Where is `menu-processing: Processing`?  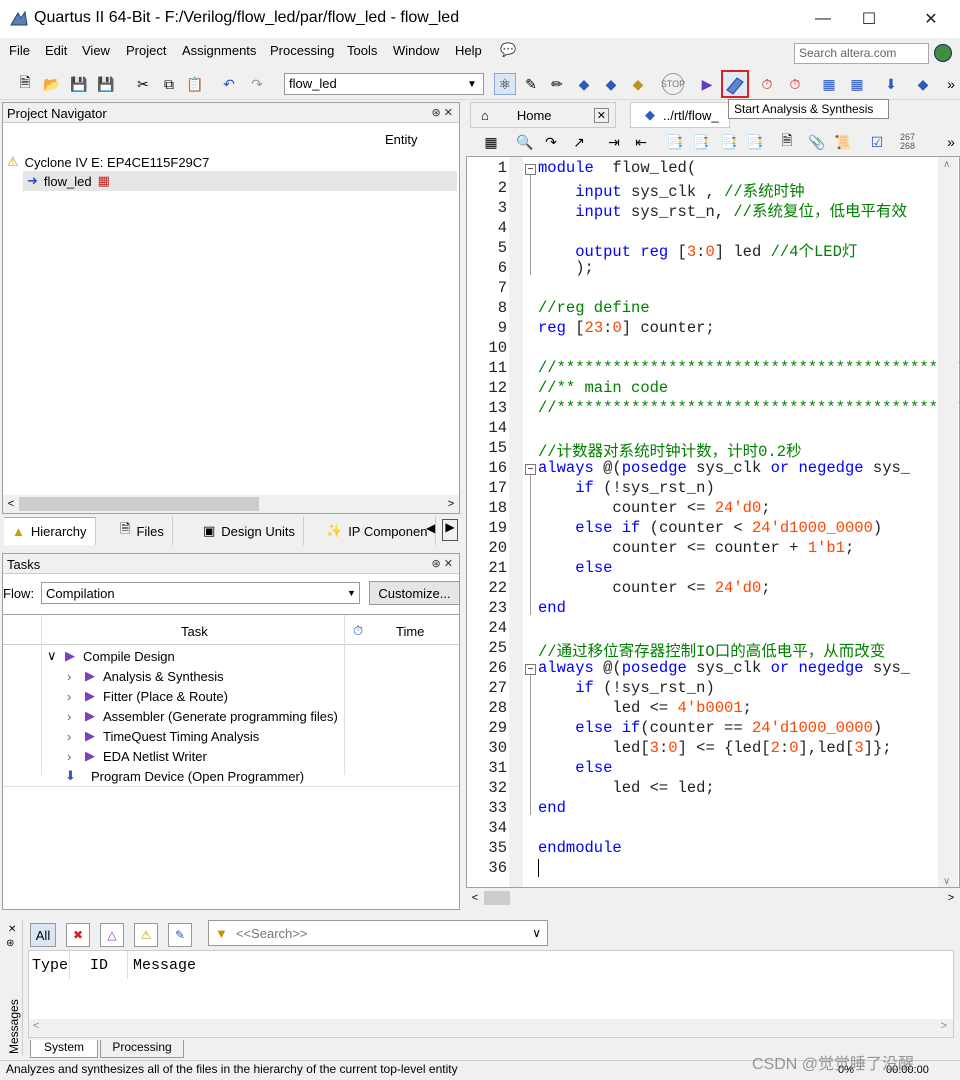 menu-processing: Processing is located at coordinates (302, 50).